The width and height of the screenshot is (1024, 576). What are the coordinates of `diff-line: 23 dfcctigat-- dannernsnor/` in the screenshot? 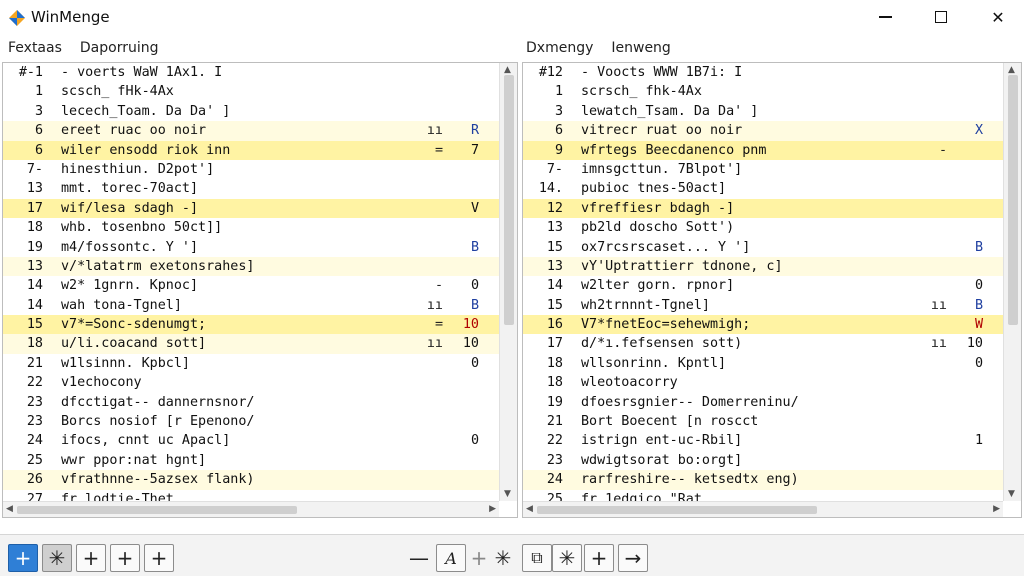 It's located at (251, 402).